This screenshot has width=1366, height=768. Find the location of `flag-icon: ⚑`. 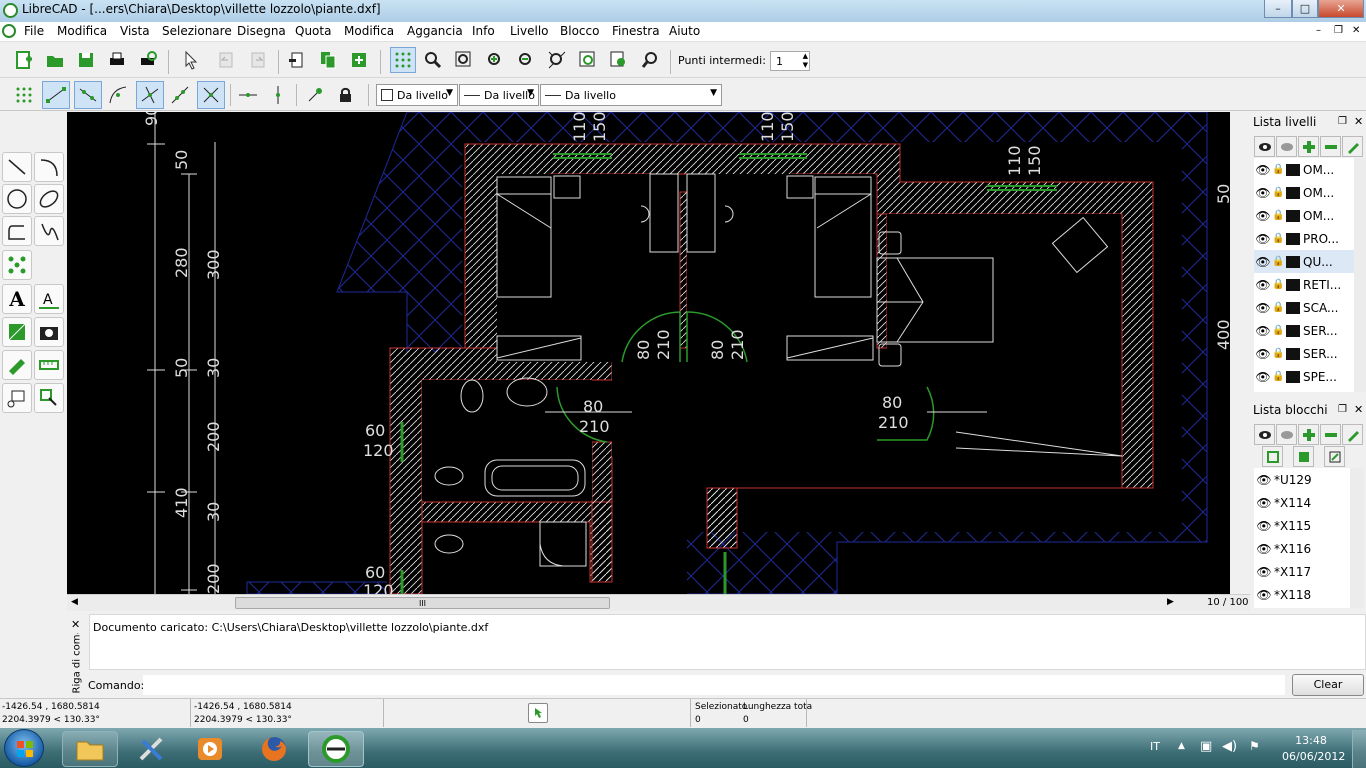

flag-icon: ⚑ is located at coordinates (1254, 746).